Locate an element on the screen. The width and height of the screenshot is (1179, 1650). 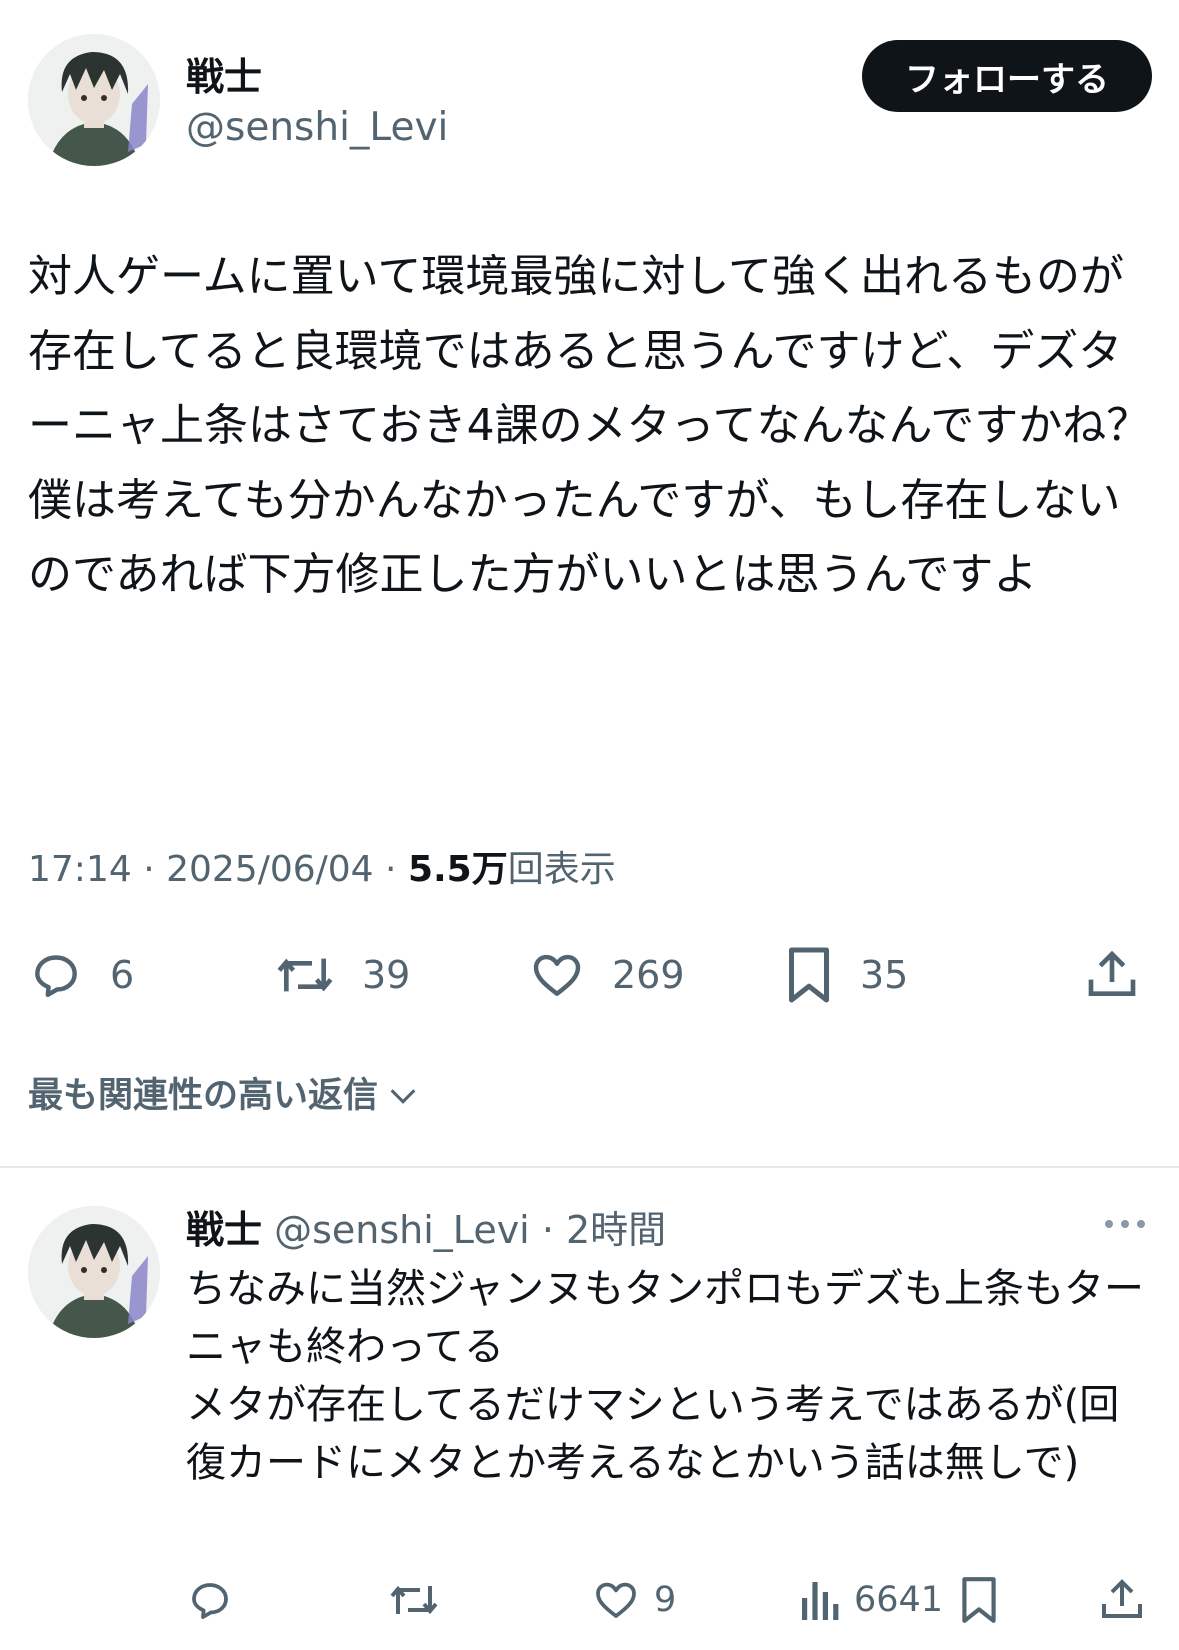
reply-views-button: 6641 is located at coordinates (871, 1600).